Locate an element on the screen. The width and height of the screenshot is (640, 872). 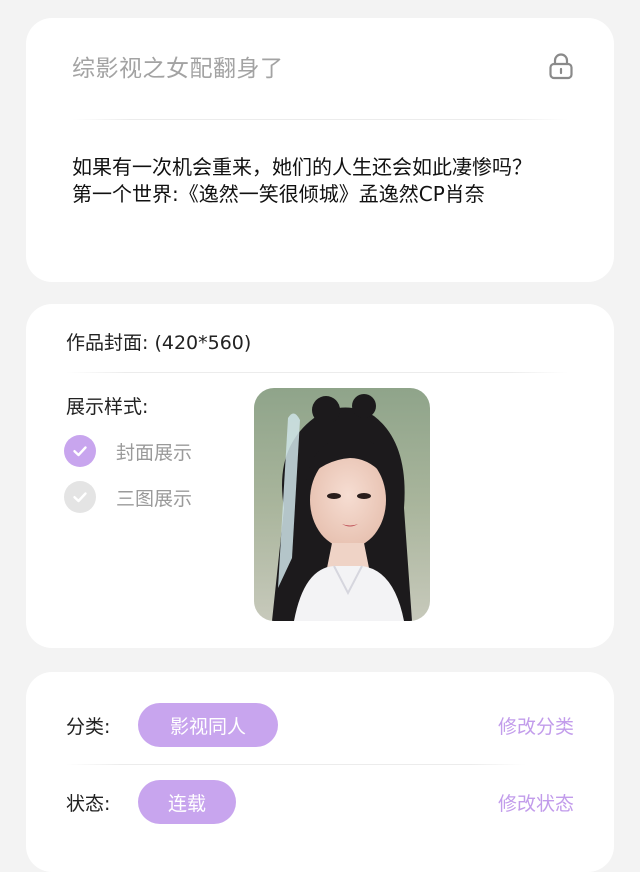
option-cover-display: 封面展示 is located at coordinates (128, 451).